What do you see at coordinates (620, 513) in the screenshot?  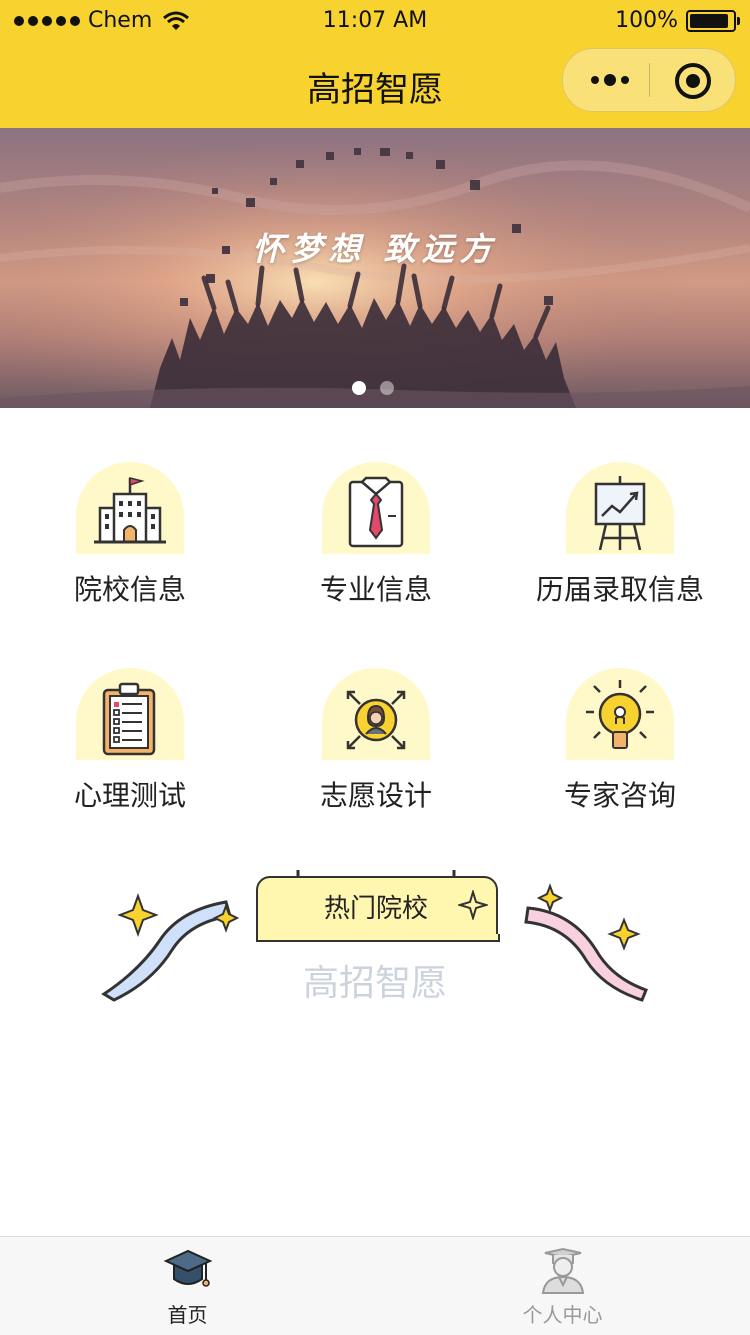 I see `chart-easel-icon` at bounding box center [620, 513].